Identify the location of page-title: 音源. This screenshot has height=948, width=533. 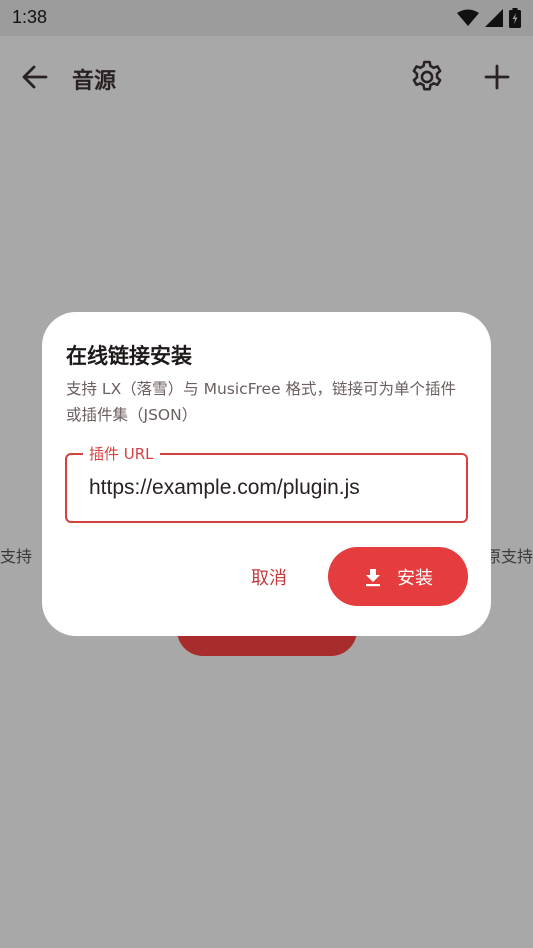
(94, 81).